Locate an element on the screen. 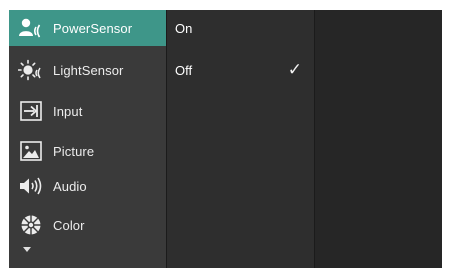 The width and height of the screenshot is (450, 269). menu-label-audio: Audio is located at coordinates (70, 186).